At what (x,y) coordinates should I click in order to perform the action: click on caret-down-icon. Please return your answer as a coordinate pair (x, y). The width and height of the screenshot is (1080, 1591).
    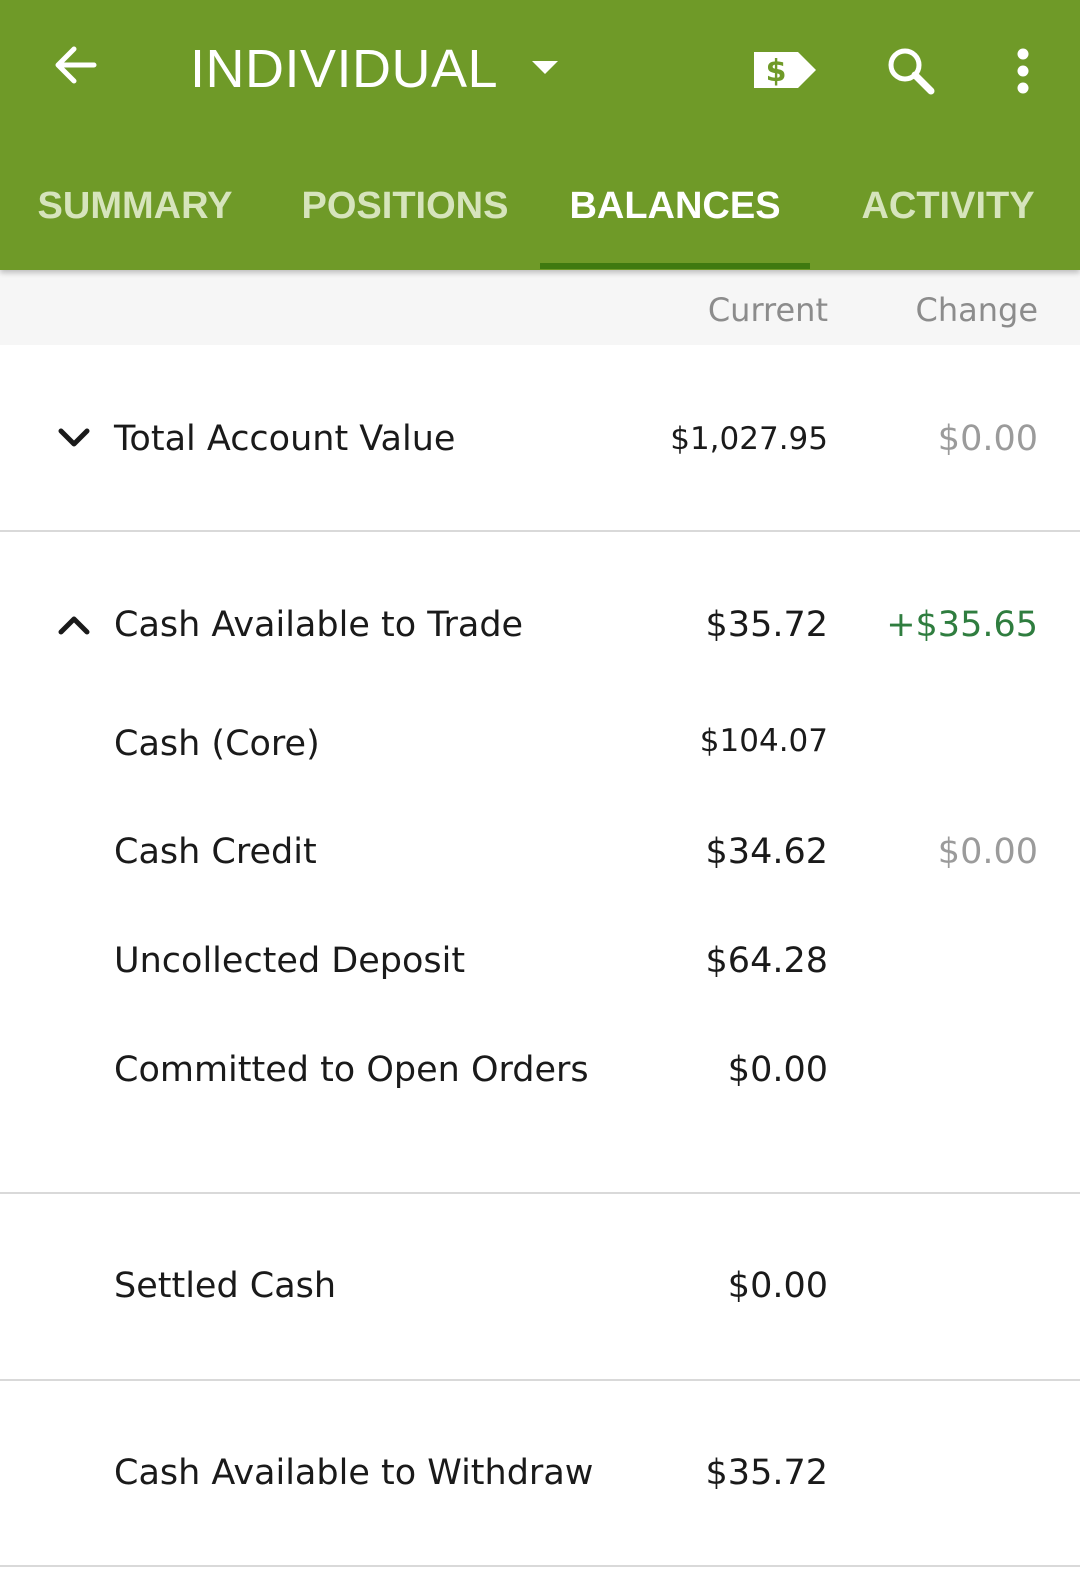
    Looking at the image, I should click on (545, 67).